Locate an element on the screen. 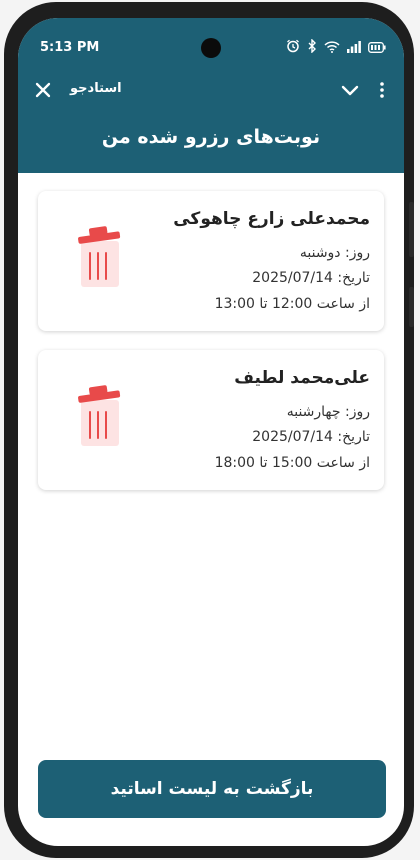  app-title: استادجو is located at coordinates (96, 88).